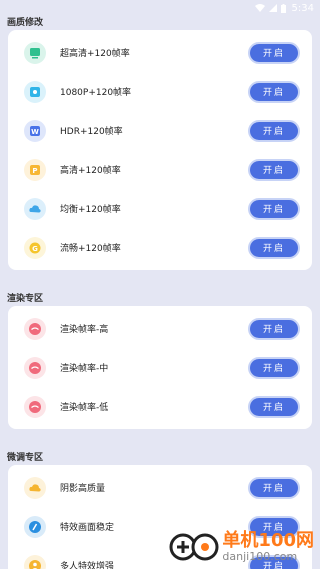 The height and width of the screenshot is (569, 320). Describe the element at coordinates (259, 8) in the screenshot. I see `wifi-icon` at that location.